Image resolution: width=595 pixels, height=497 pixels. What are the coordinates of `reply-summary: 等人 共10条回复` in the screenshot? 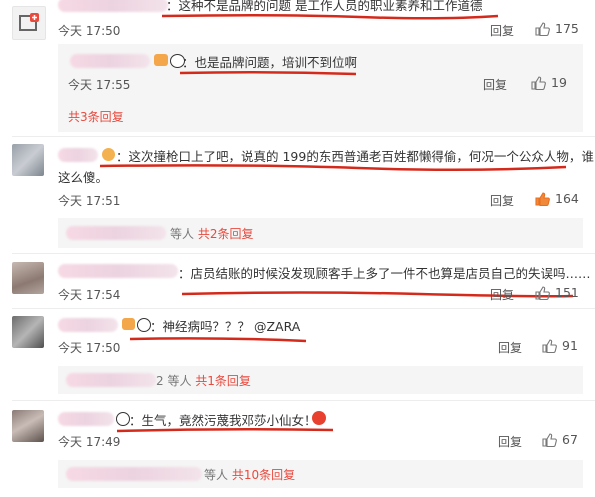 It's located at (320, 474).